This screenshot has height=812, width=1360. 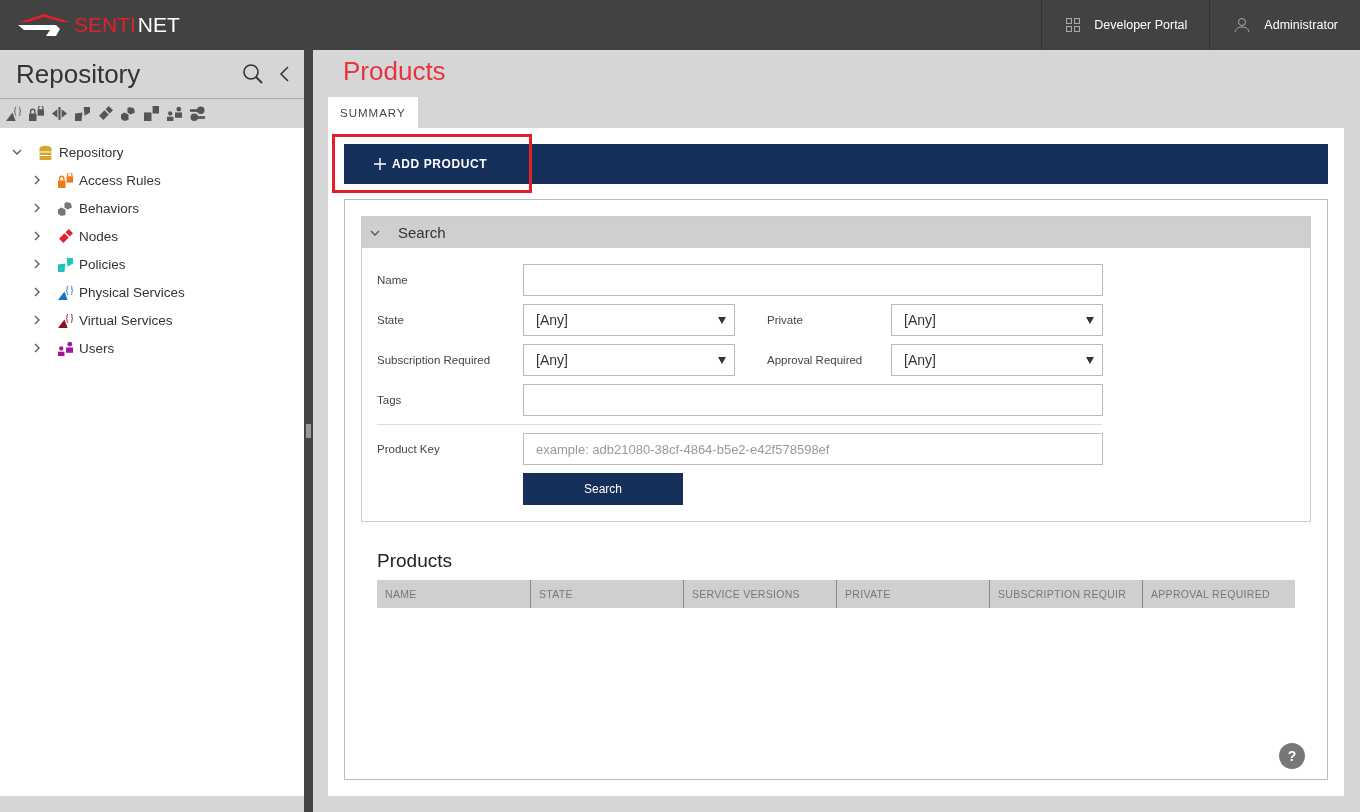 I want to click on search-icon, so click(x=253, y=74).